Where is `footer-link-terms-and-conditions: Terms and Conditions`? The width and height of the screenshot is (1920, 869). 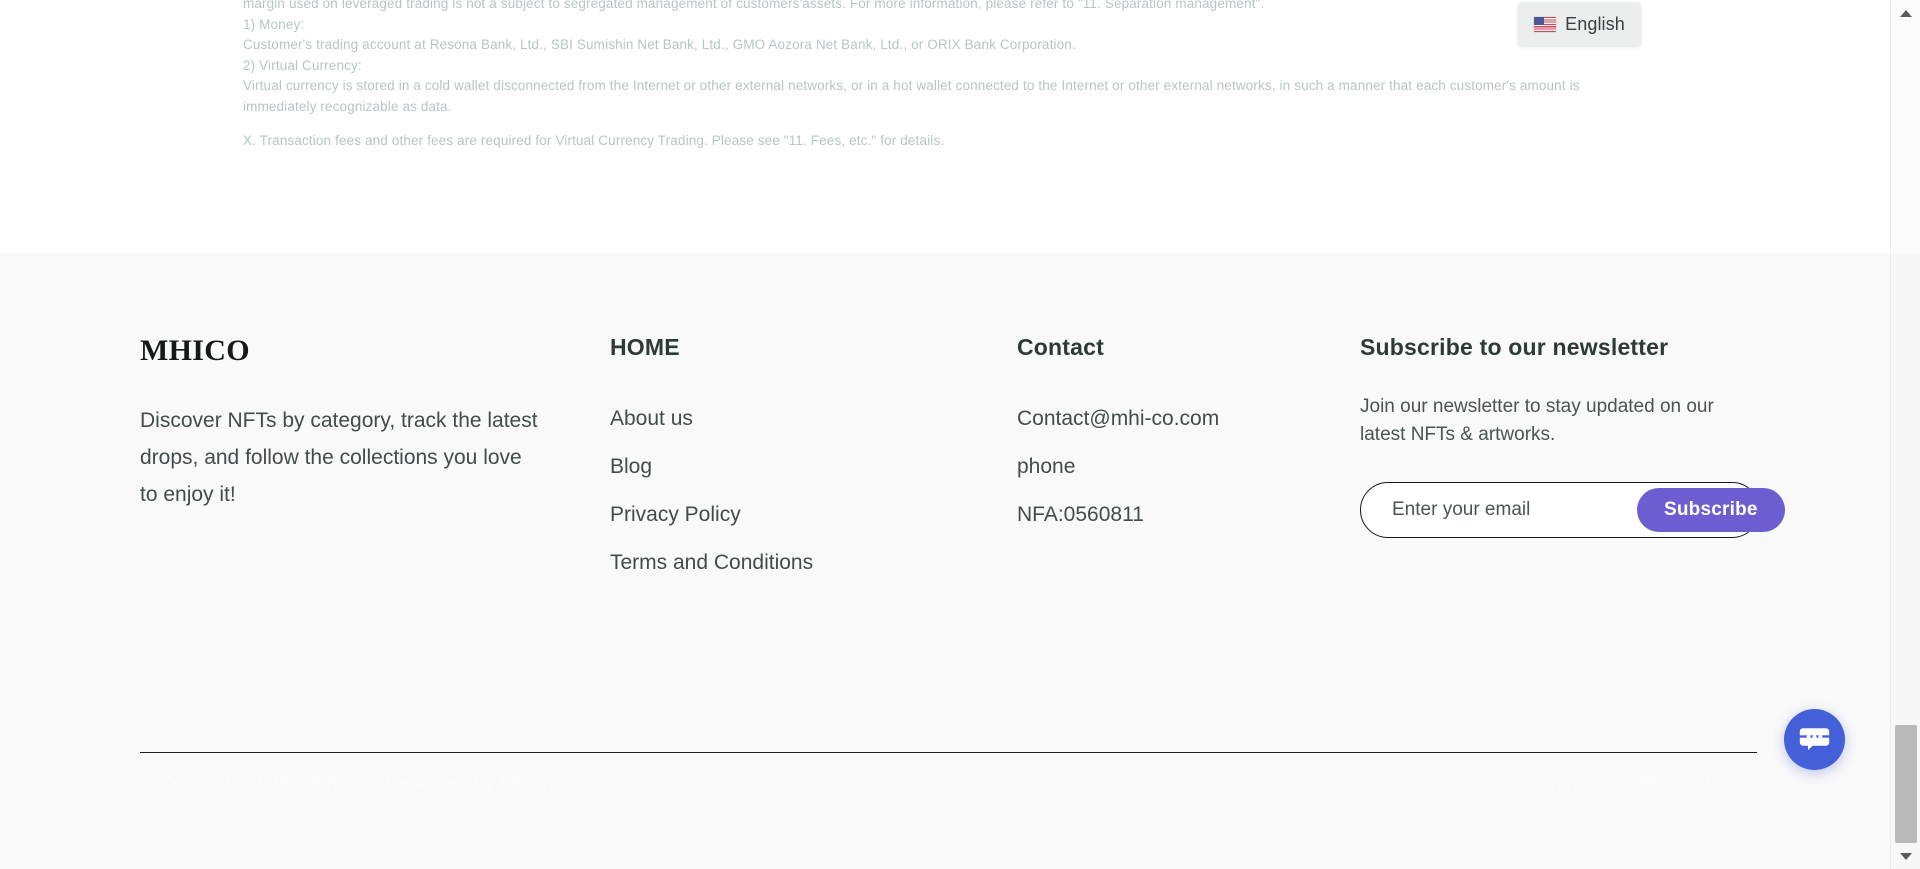 footer-link-terms-and-conditions: Terms and Conditions is located at coordinates (812, 563).